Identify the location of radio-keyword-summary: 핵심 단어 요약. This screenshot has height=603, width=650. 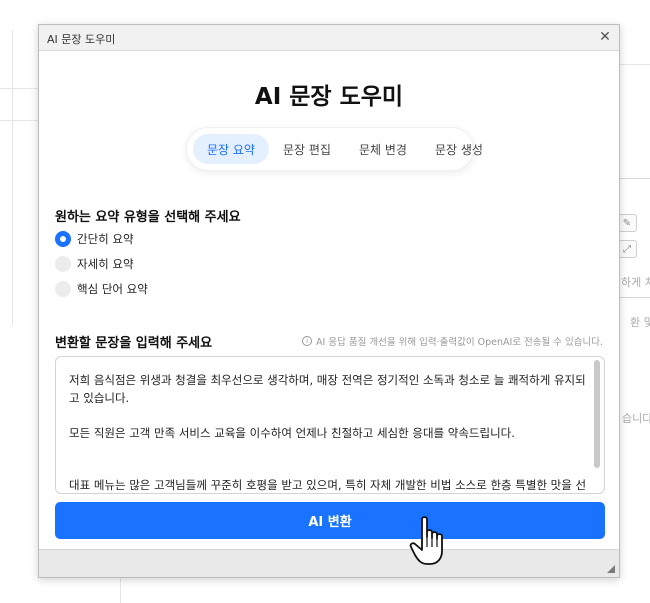
(101, 289).